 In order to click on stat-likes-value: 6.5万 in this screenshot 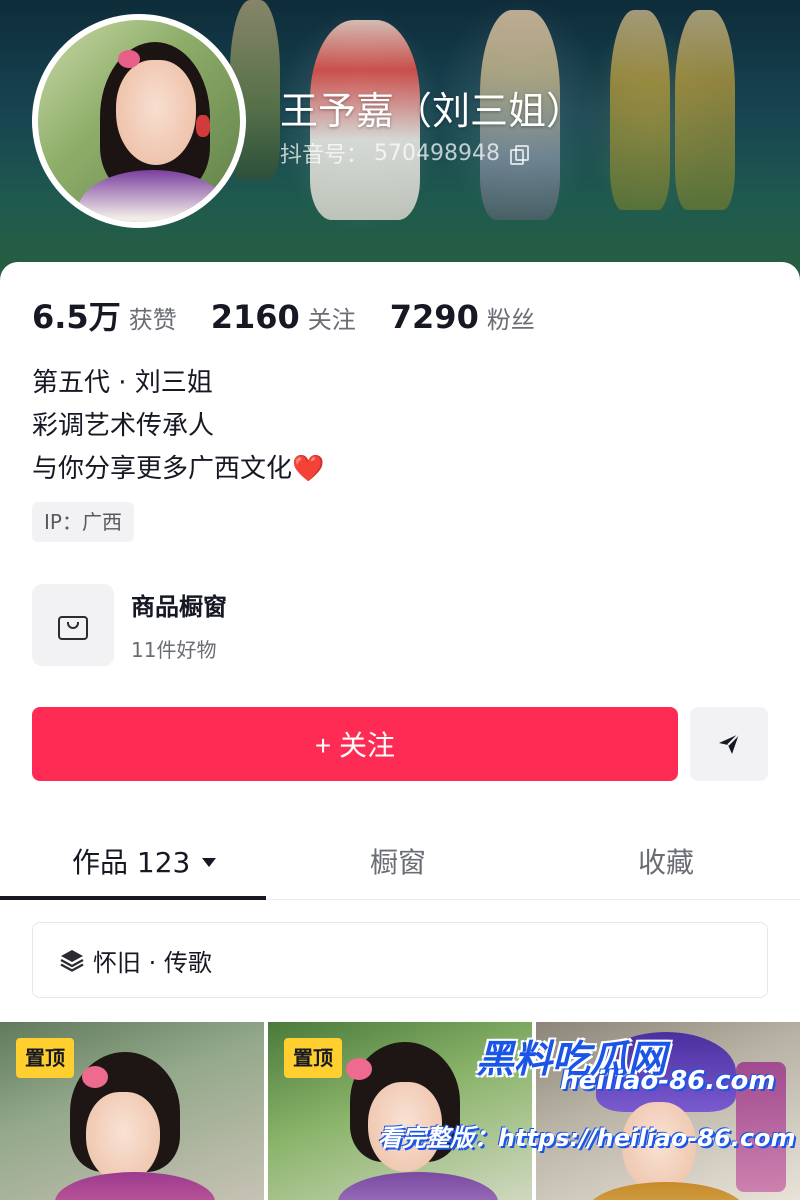, I will do `click(76, 317)`.